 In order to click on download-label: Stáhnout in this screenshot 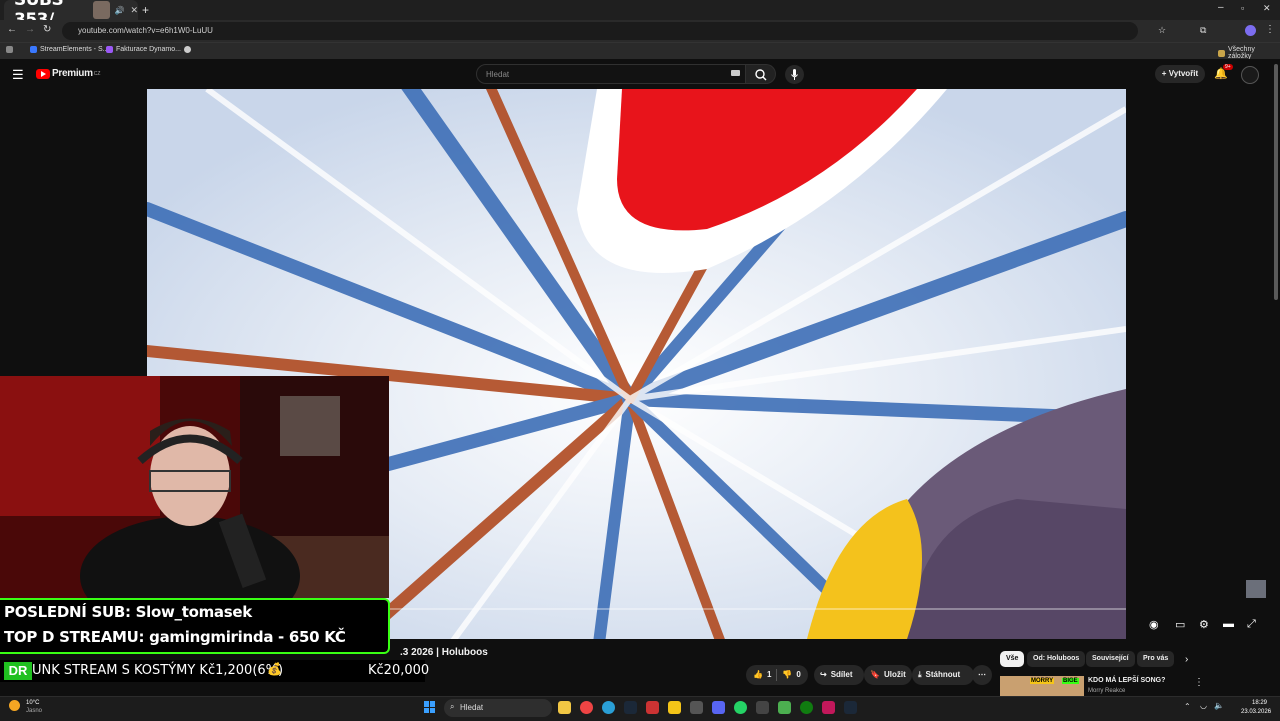, I will do `click(943, 674)`.